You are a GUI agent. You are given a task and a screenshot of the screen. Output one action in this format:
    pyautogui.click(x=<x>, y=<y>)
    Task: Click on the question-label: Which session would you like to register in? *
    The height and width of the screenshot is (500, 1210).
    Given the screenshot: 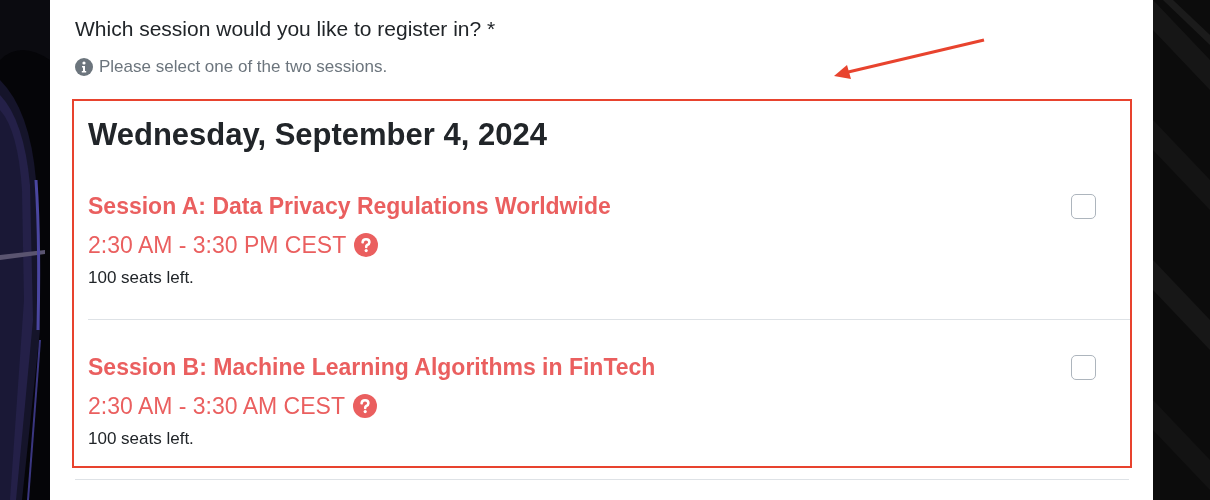 What is the action you would take?
    pyautogui.click(x=285, y=29)
    